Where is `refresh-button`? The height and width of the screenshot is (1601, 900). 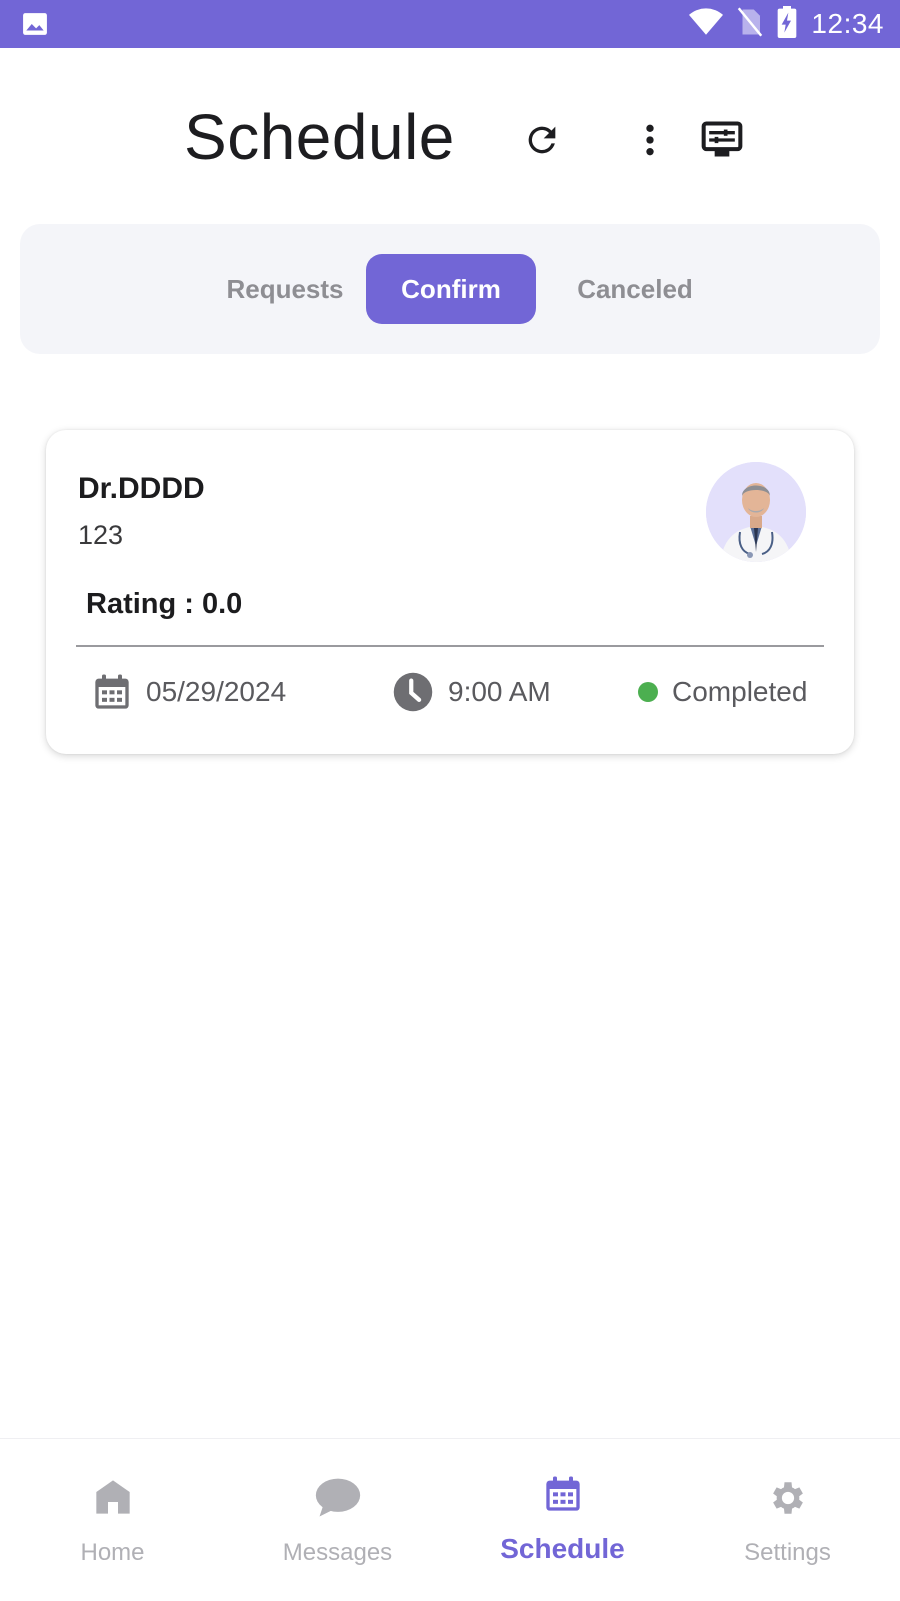 refresh-button is located at coordinates (542, 140).